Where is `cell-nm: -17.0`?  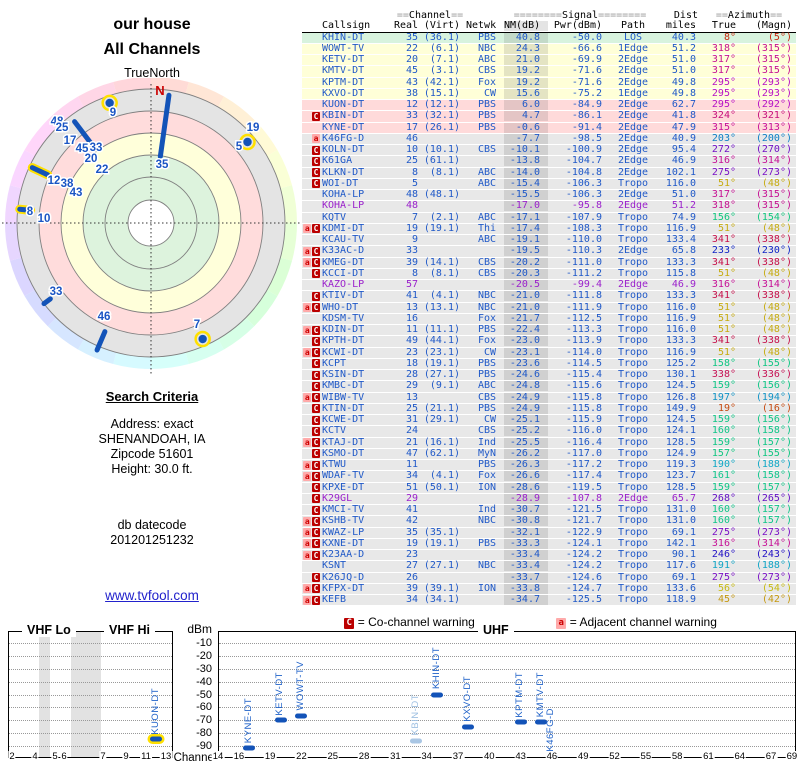
cell-nm: -17.0 is located at coordinates (526, 206).